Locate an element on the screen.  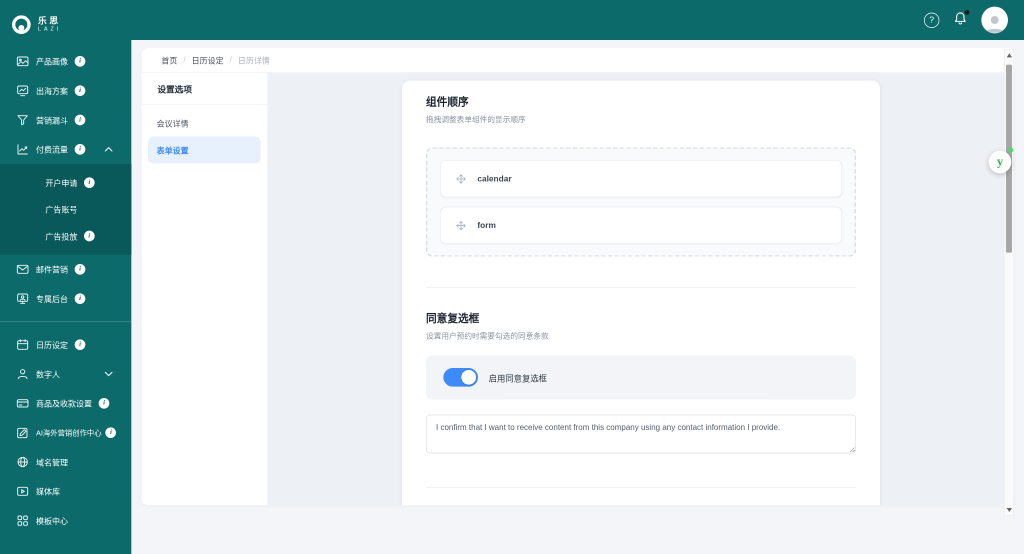
component-order-title: 组件顺序 is located at coordinates (447, 102).